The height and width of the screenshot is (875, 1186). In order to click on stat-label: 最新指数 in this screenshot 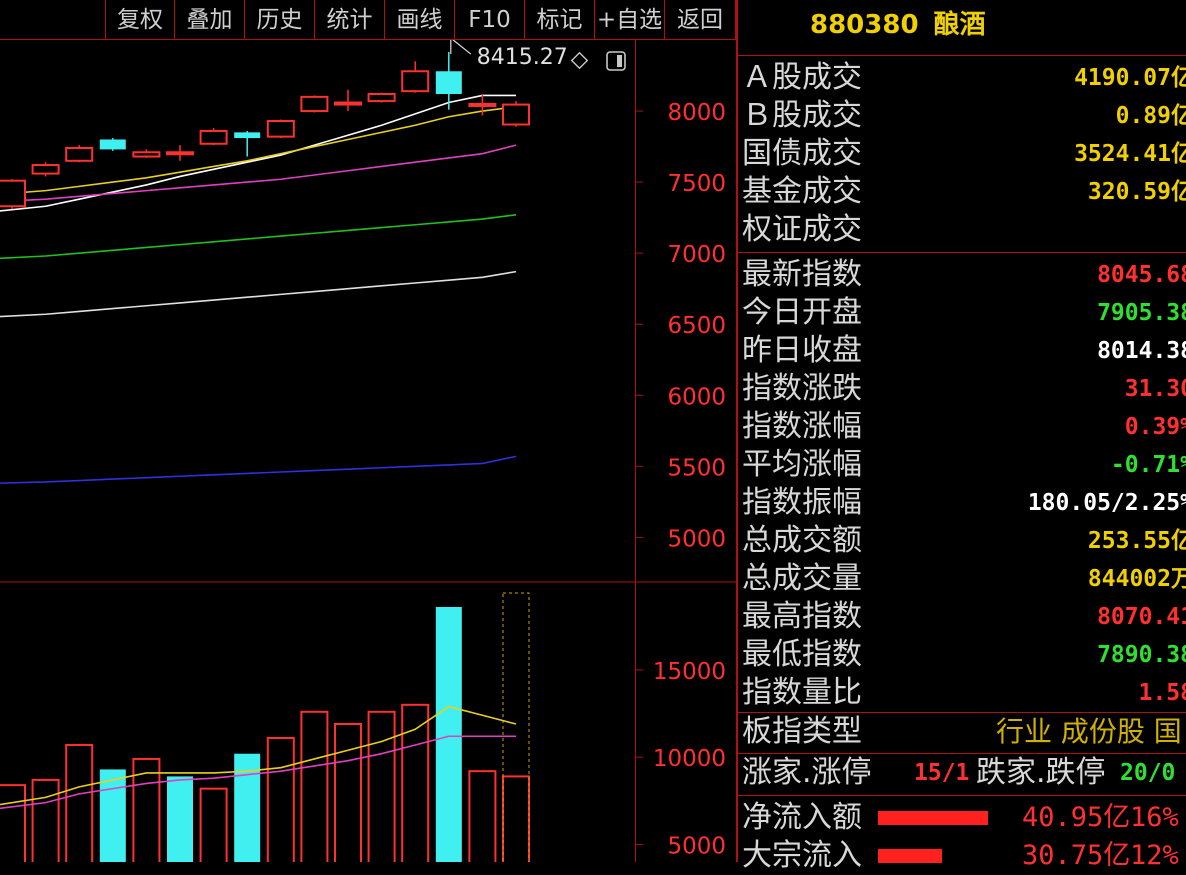, I will do `click(802, 274)`.